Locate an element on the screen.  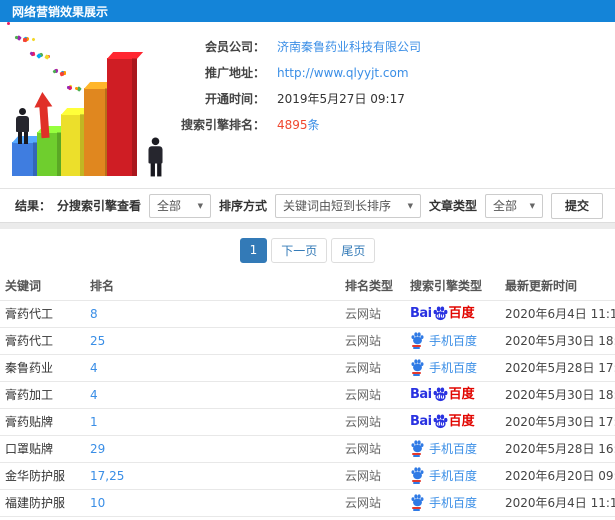
rank-link: 8 is located at coordinates (212, 313).